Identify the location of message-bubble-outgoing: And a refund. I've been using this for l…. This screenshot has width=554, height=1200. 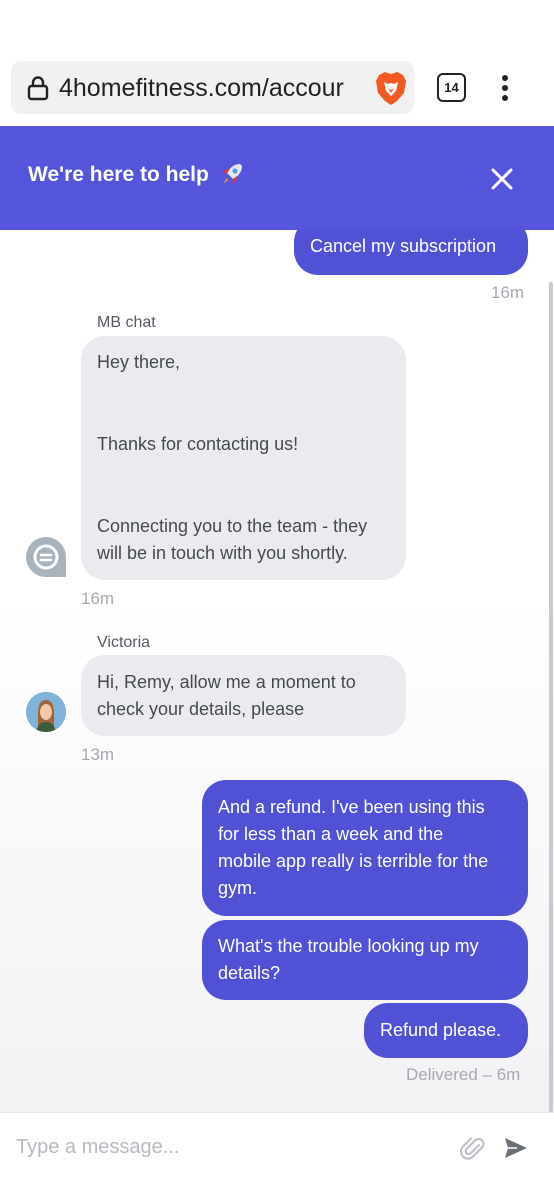
(365, 848).